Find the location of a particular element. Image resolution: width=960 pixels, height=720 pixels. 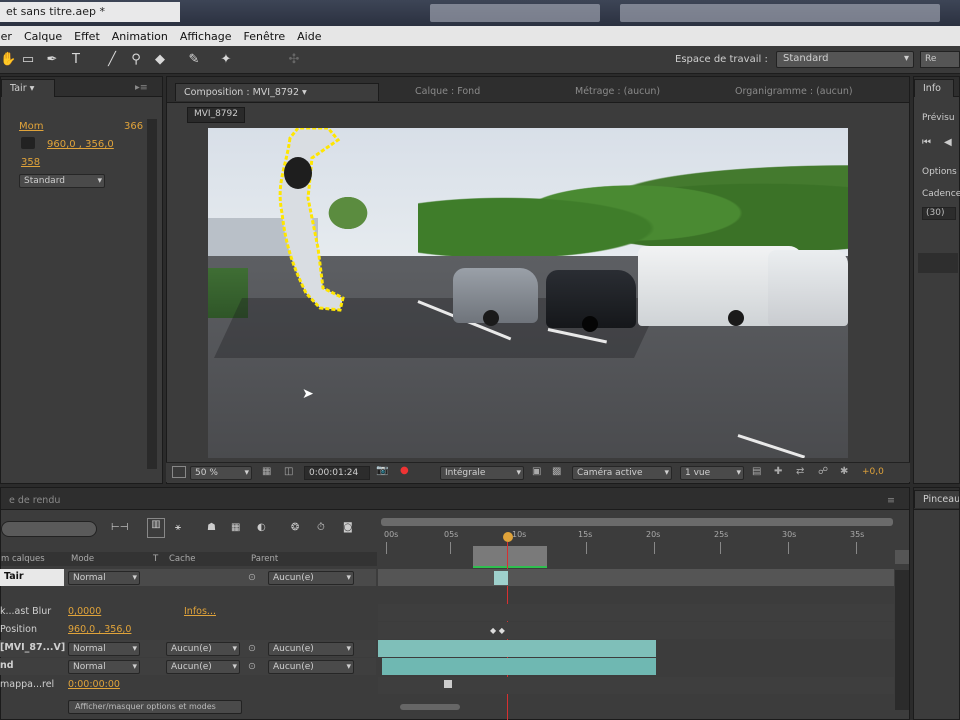

timeline-zoom-icon is located at coordinates (902, 557).